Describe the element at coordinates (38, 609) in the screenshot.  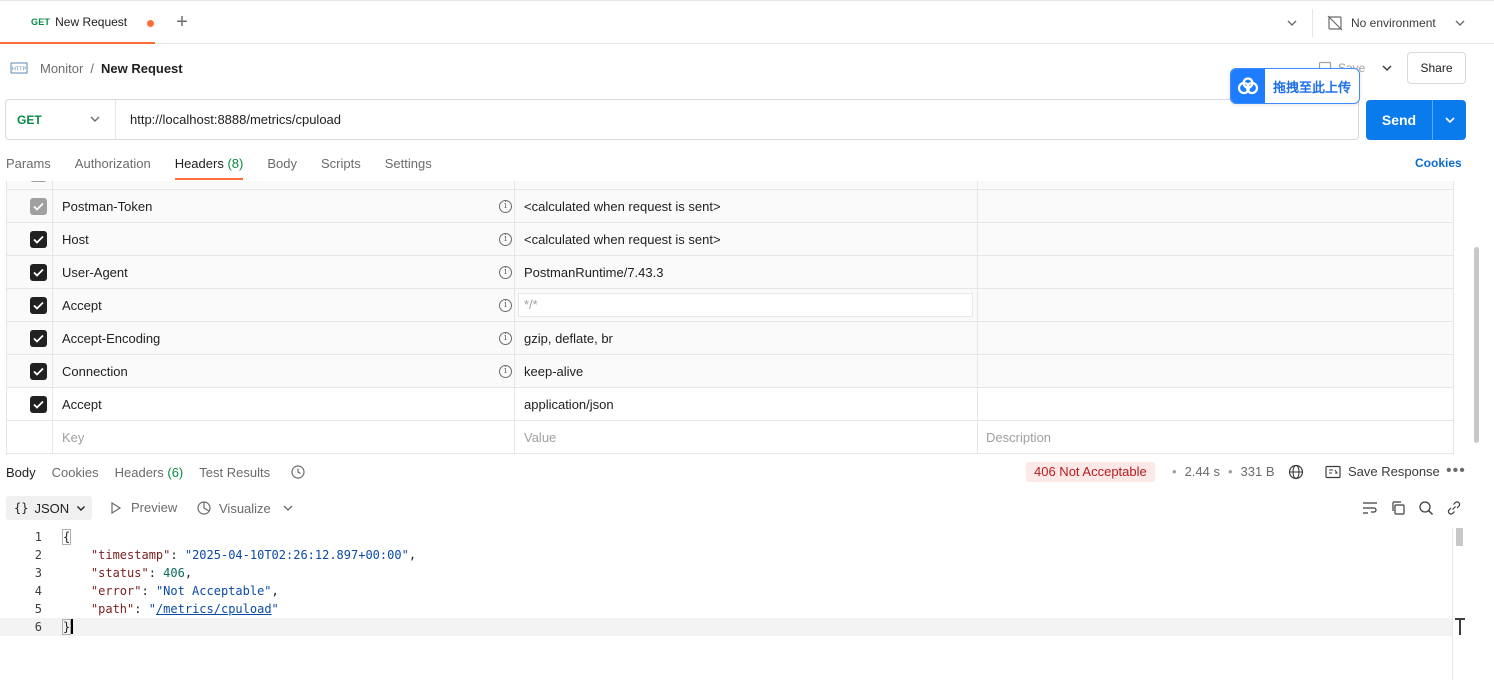
I see `line-number: 5` at that location.